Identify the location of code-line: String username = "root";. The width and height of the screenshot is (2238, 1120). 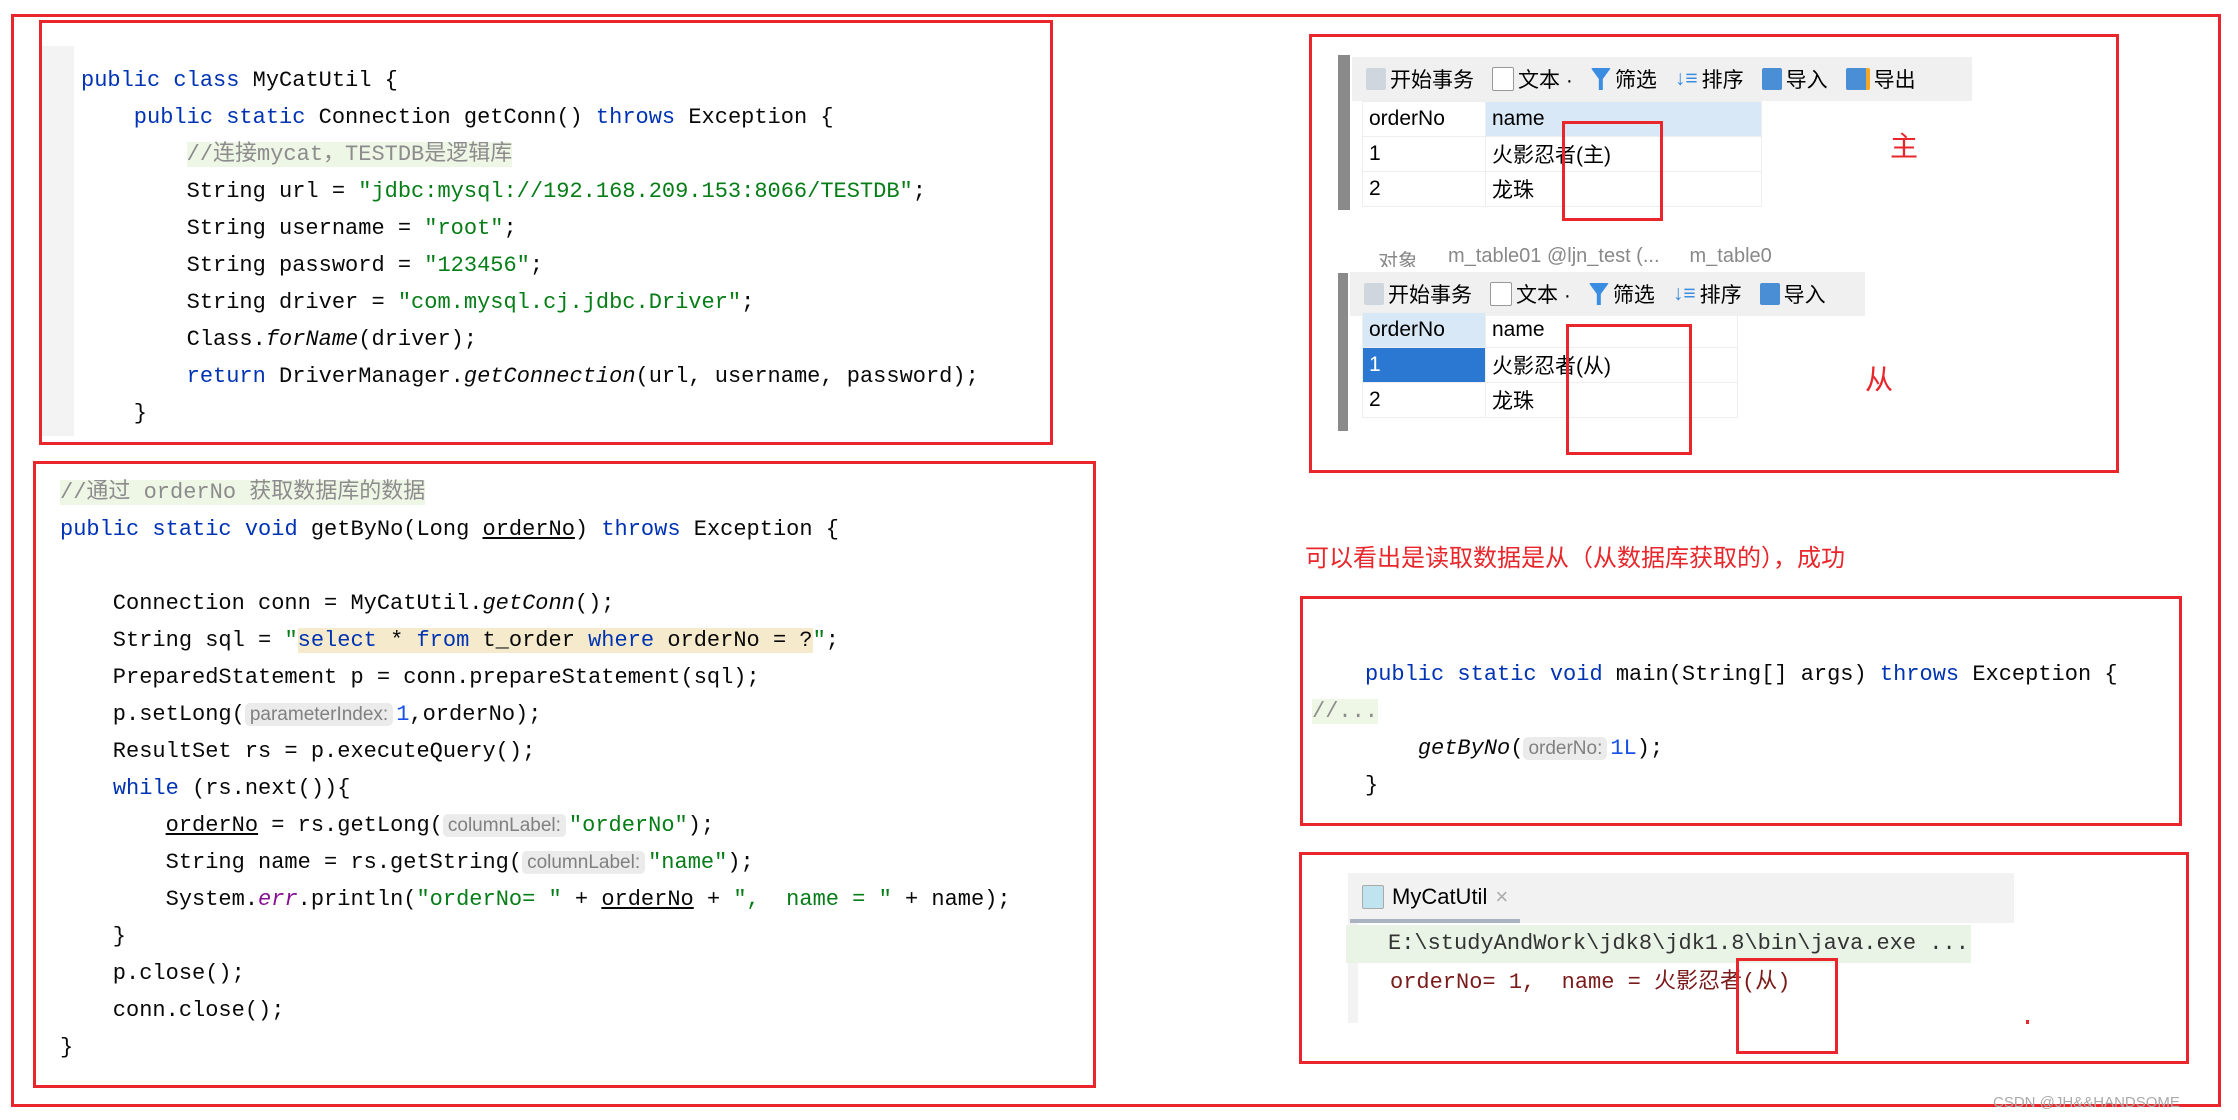
(299, 228).